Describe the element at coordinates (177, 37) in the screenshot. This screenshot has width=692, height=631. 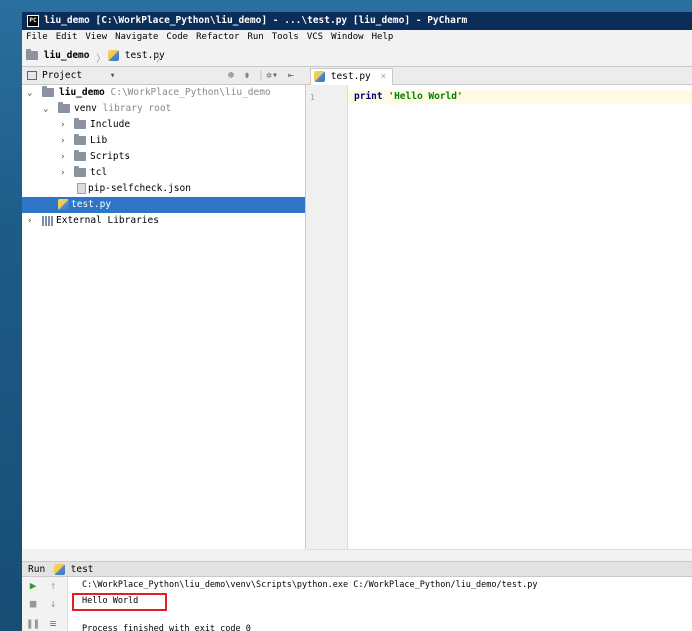
I see `menu-code: Code` at that location.